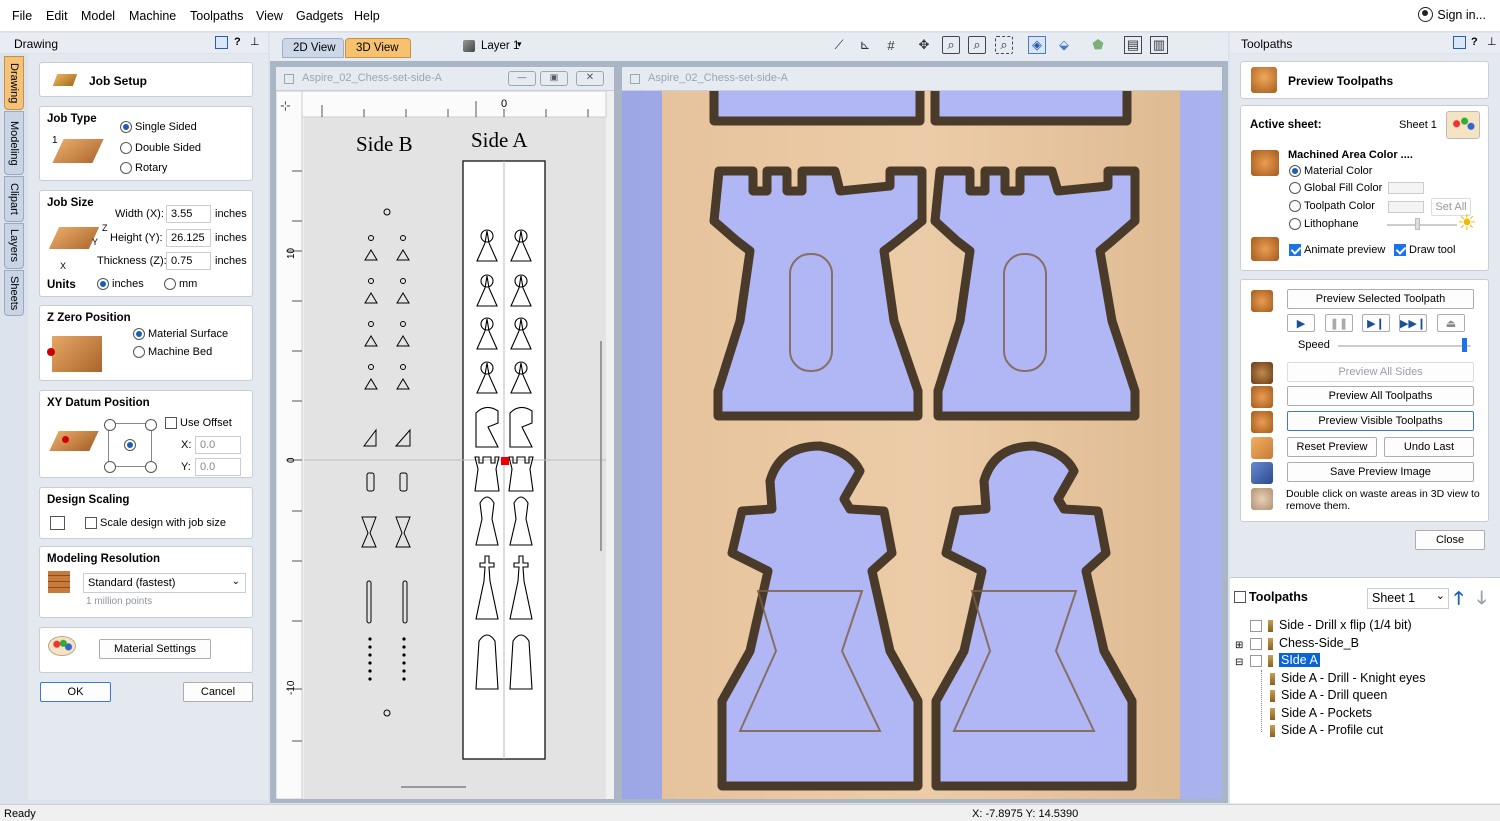  Describe the element at coordinates (1465, 345) in the screenshot. I see `speed-slider-thumb` at that location.